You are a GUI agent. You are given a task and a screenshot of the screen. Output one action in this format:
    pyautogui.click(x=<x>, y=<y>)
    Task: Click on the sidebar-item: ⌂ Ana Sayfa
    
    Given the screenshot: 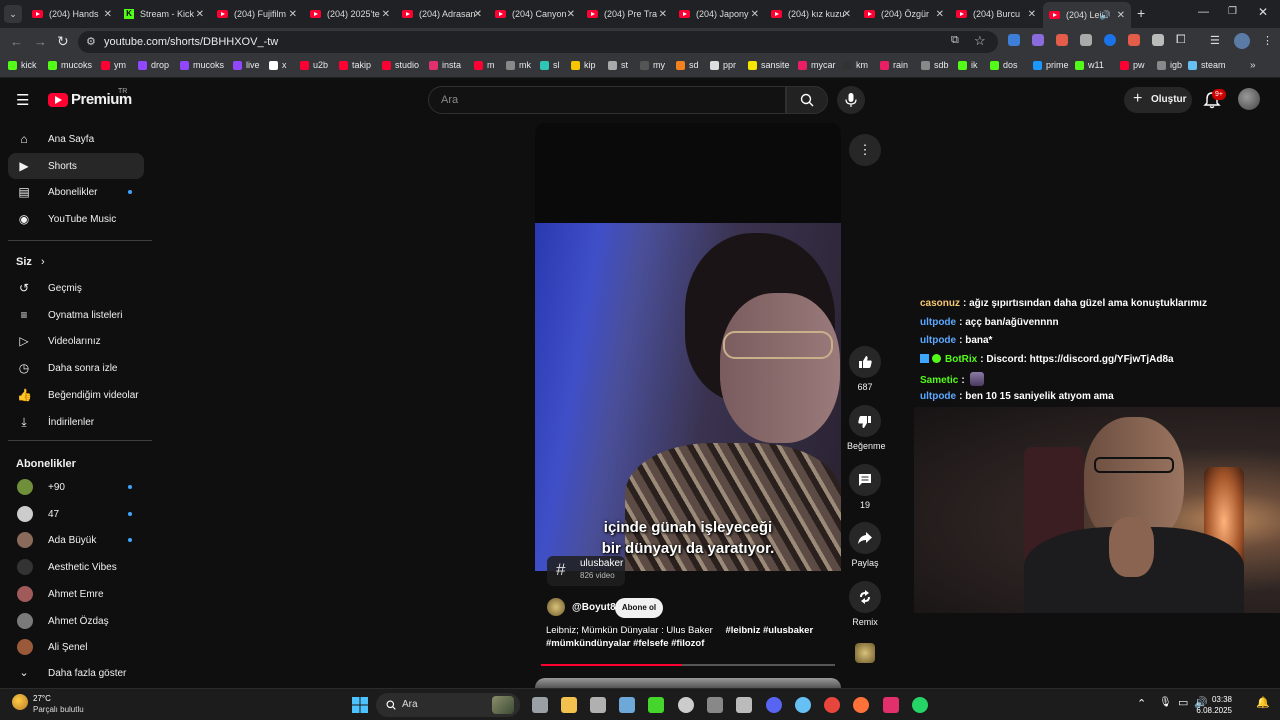 What is the action you would take?
    pyautogui.click(x=76, y=139)
    